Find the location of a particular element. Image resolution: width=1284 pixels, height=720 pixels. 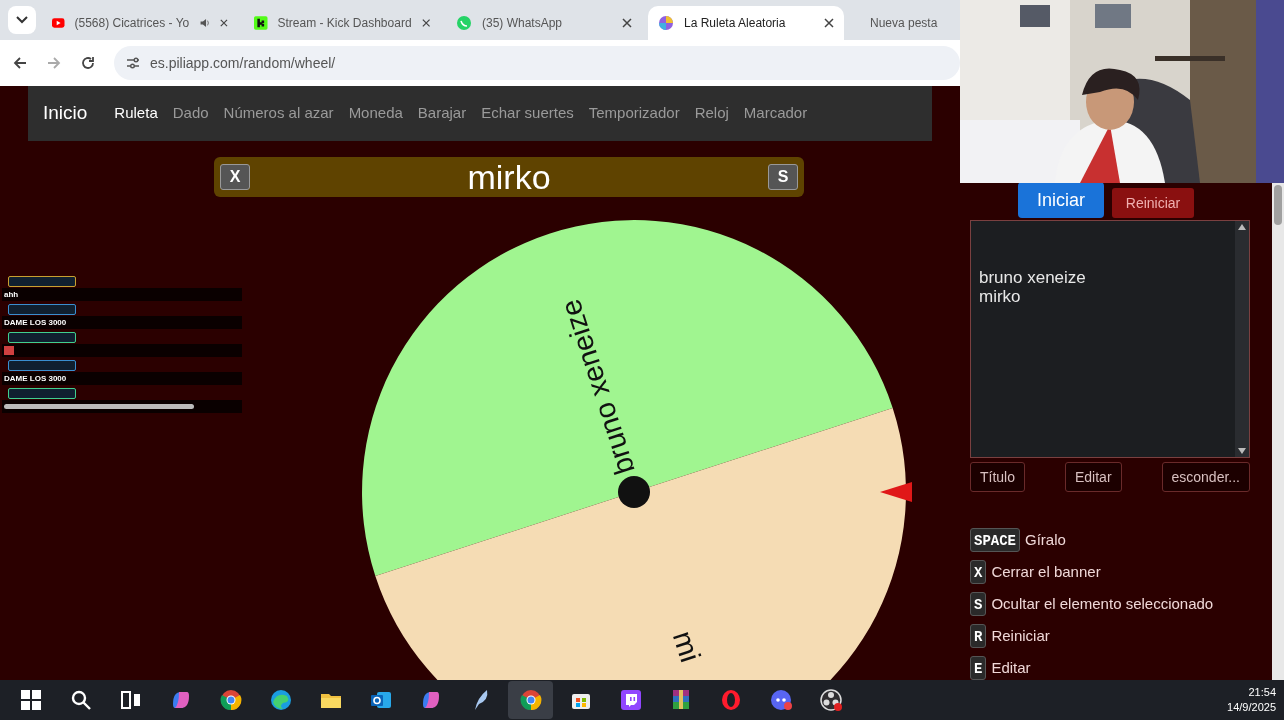

clock-date: 14/9/2025 is located at coordinates (1251, 707).